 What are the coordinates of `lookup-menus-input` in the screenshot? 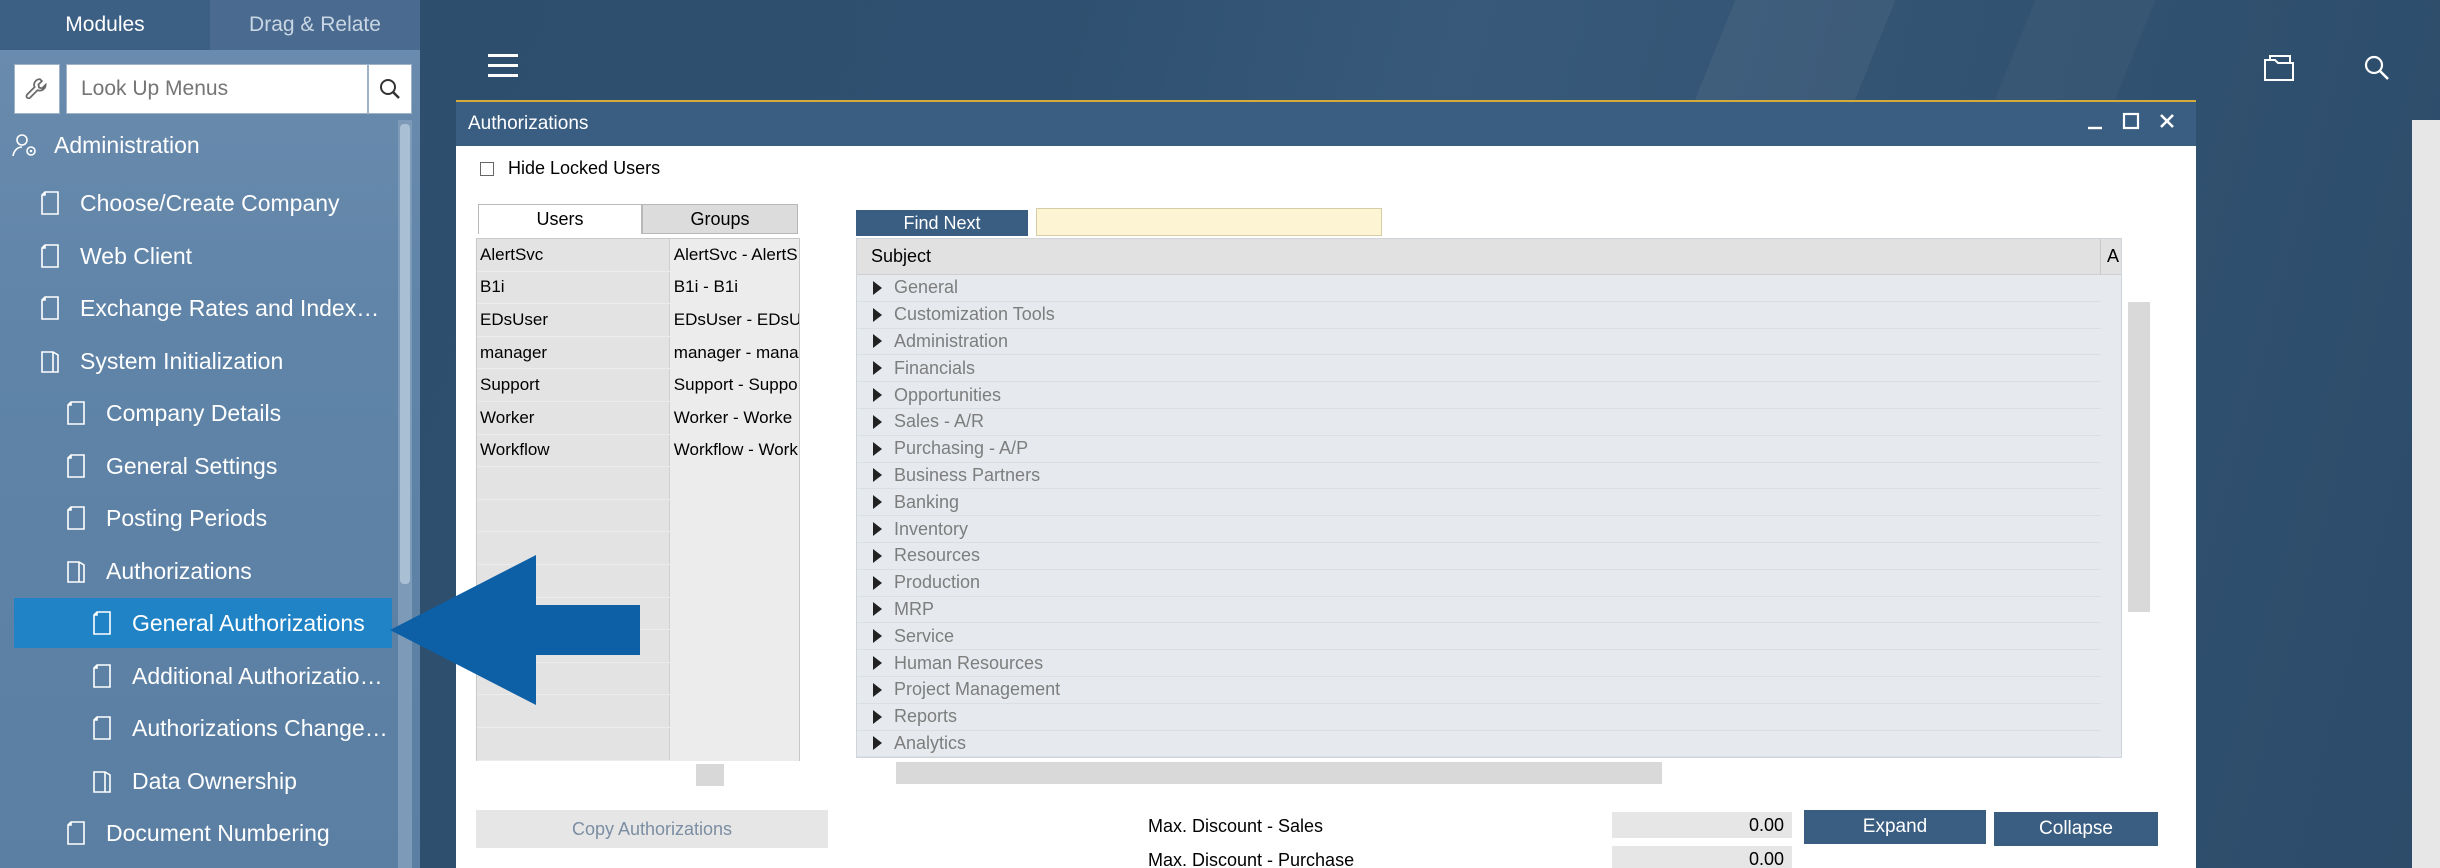 It's located at (217, 89).